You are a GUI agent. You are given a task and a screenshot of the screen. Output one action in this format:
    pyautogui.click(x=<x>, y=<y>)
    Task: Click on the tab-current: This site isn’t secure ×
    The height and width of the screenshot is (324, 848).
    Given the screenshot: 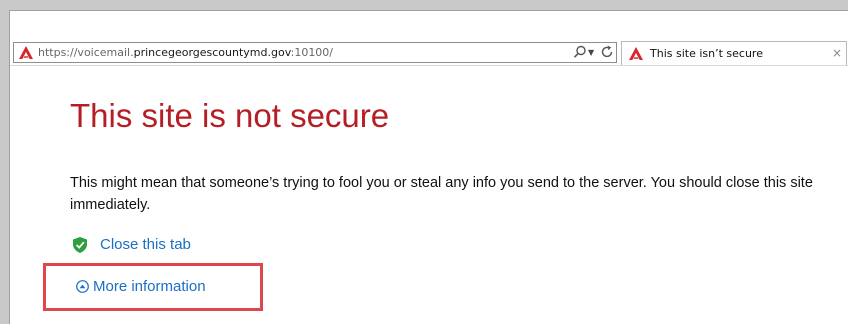 What is the action you would take?
    pyautogui.click(x=734, y=53)
    